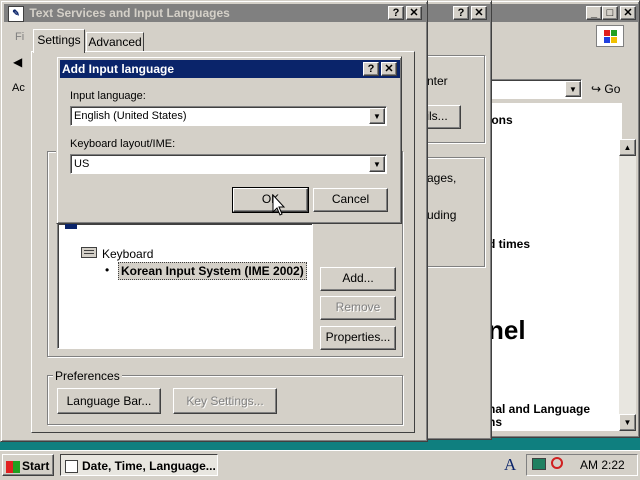 This screenshot has height=480, width=640. Describe the element at coordinates (19, 37) in the screenshot. I see `file-menu: Fi` at that location.